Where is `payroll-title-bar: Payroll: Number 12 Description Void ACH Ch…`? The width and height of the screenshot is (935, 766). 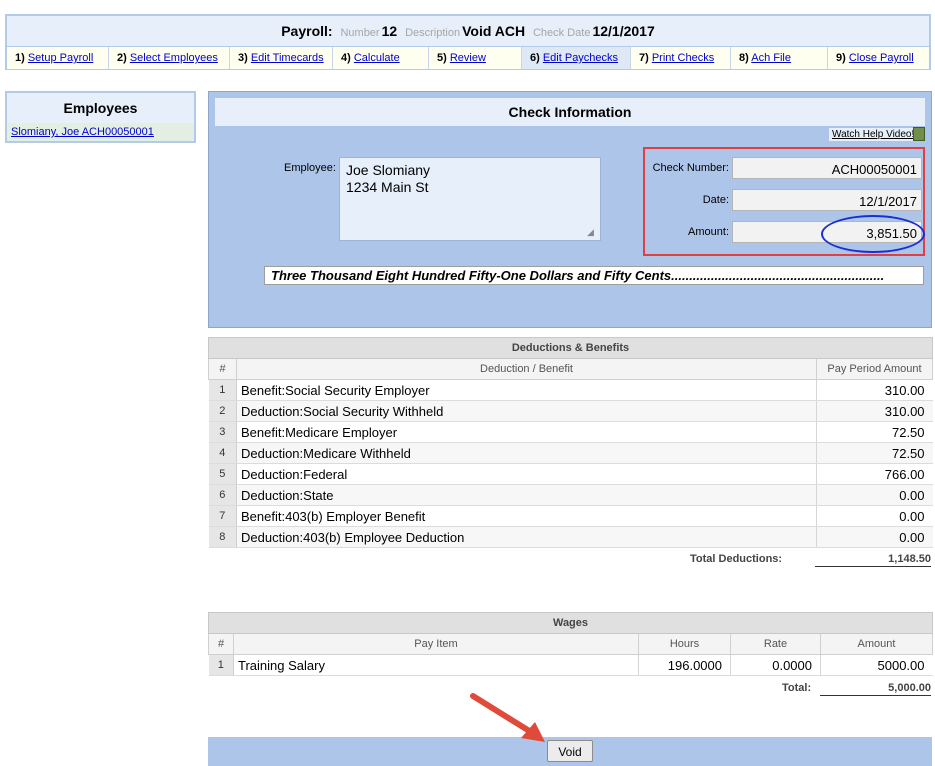 payroll-title-bar: Payroll: Number 12 Description Void ACH Ch… is located at coordinates (468, 31).